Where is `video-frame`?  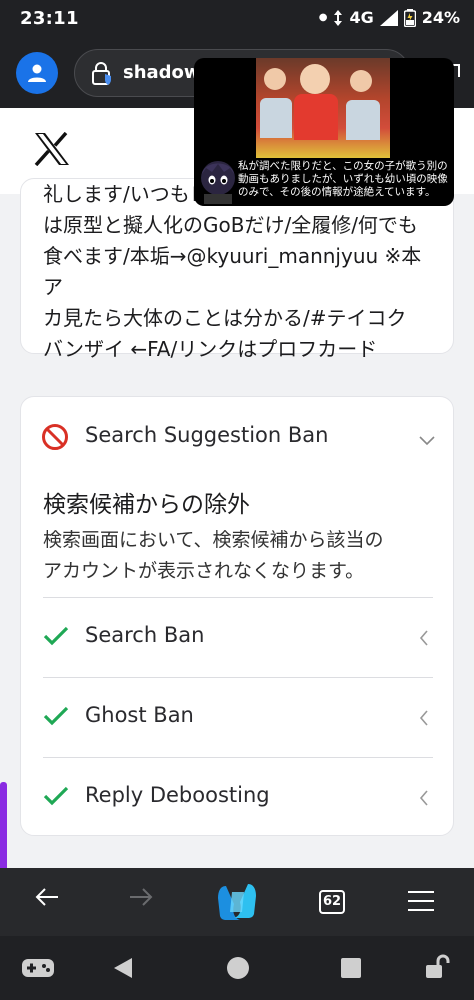 video-frame is located at coordinates (323, 108).